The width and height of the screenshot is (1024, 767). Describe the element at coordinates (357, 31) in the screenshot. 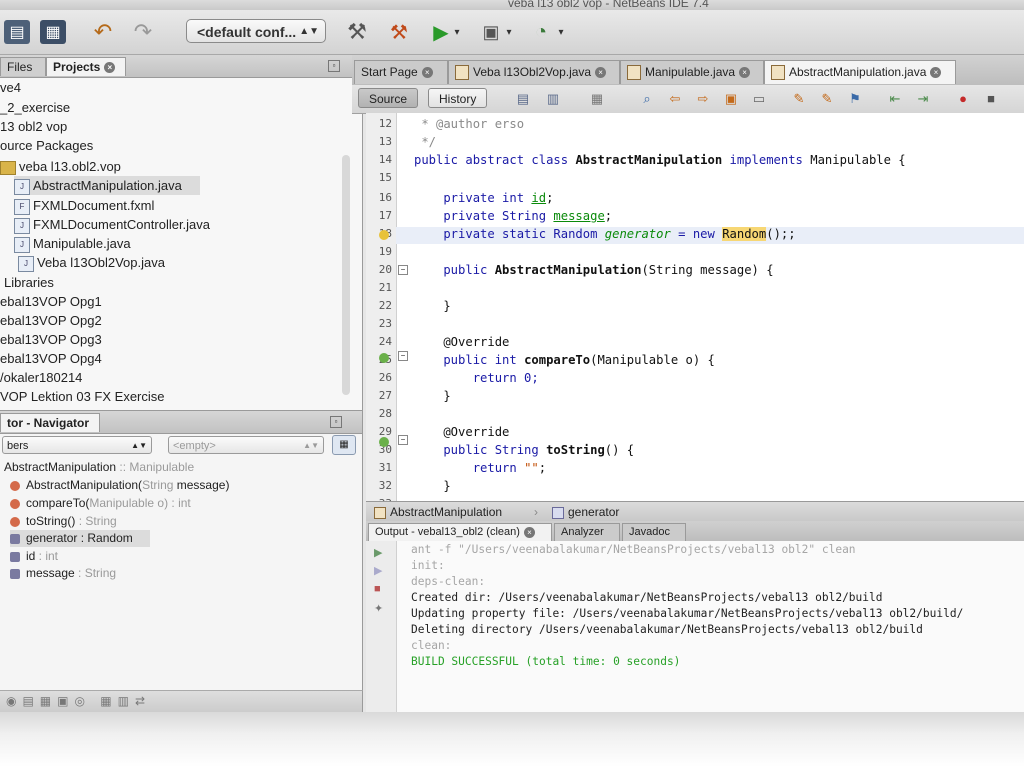

I see `hammer-icon: ⚒` at that location.